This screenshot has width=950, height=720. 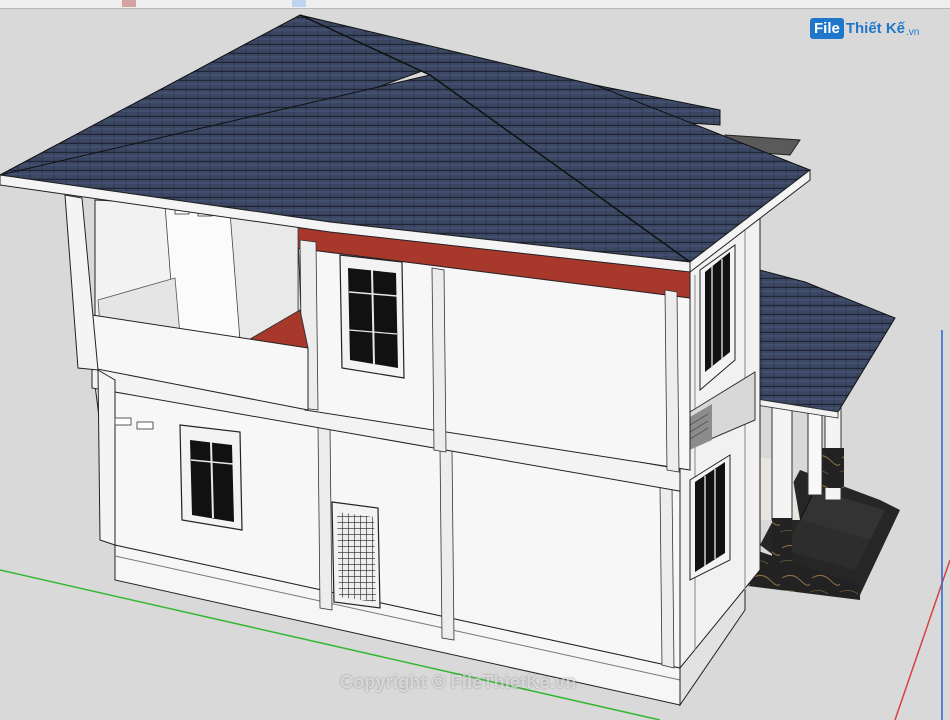 What do you see at coordinates (372, 316) in the screenshot?
I see `upper-window` at bounding box center [372, 316].